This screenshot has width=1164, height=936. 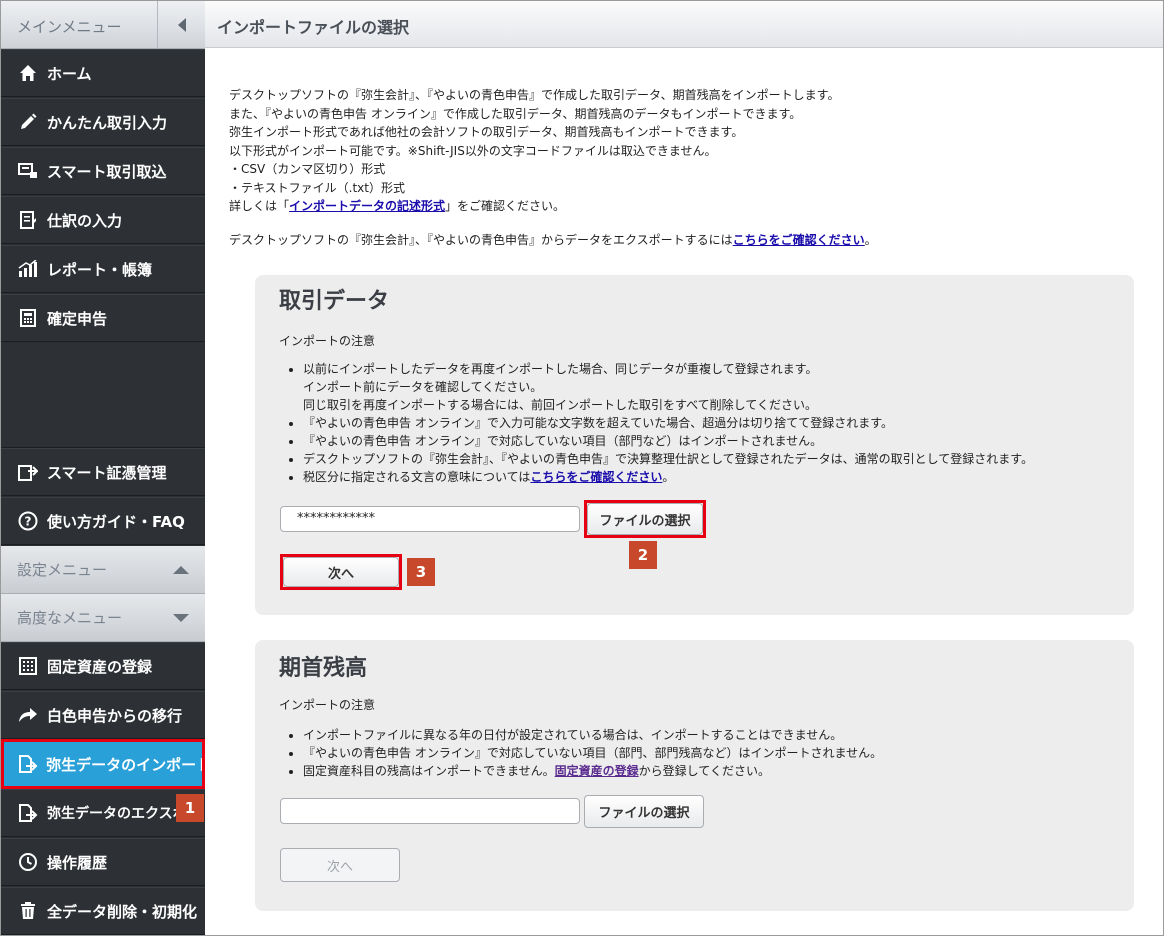 I want to click on step-badge-2: 2, so click(x=643, y=555).